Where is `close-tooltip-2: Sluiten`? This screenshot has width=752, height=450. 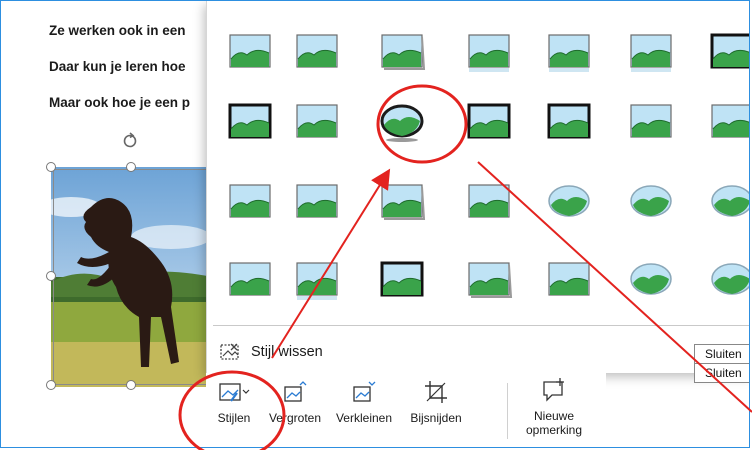
close-tooltip-2: Sluiten is located at coordinates (721, 373).